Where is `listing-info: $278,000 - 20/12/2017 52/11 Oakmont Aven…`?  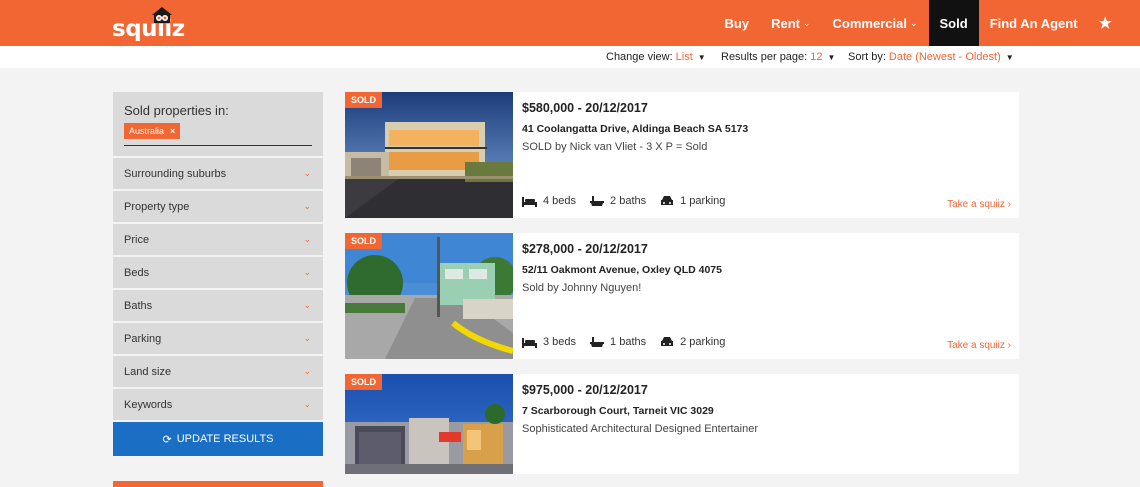
listing-info: $278,000 - 20/12/2017 52/11 Oakmont Aven… is located at coordinates (765, 268).